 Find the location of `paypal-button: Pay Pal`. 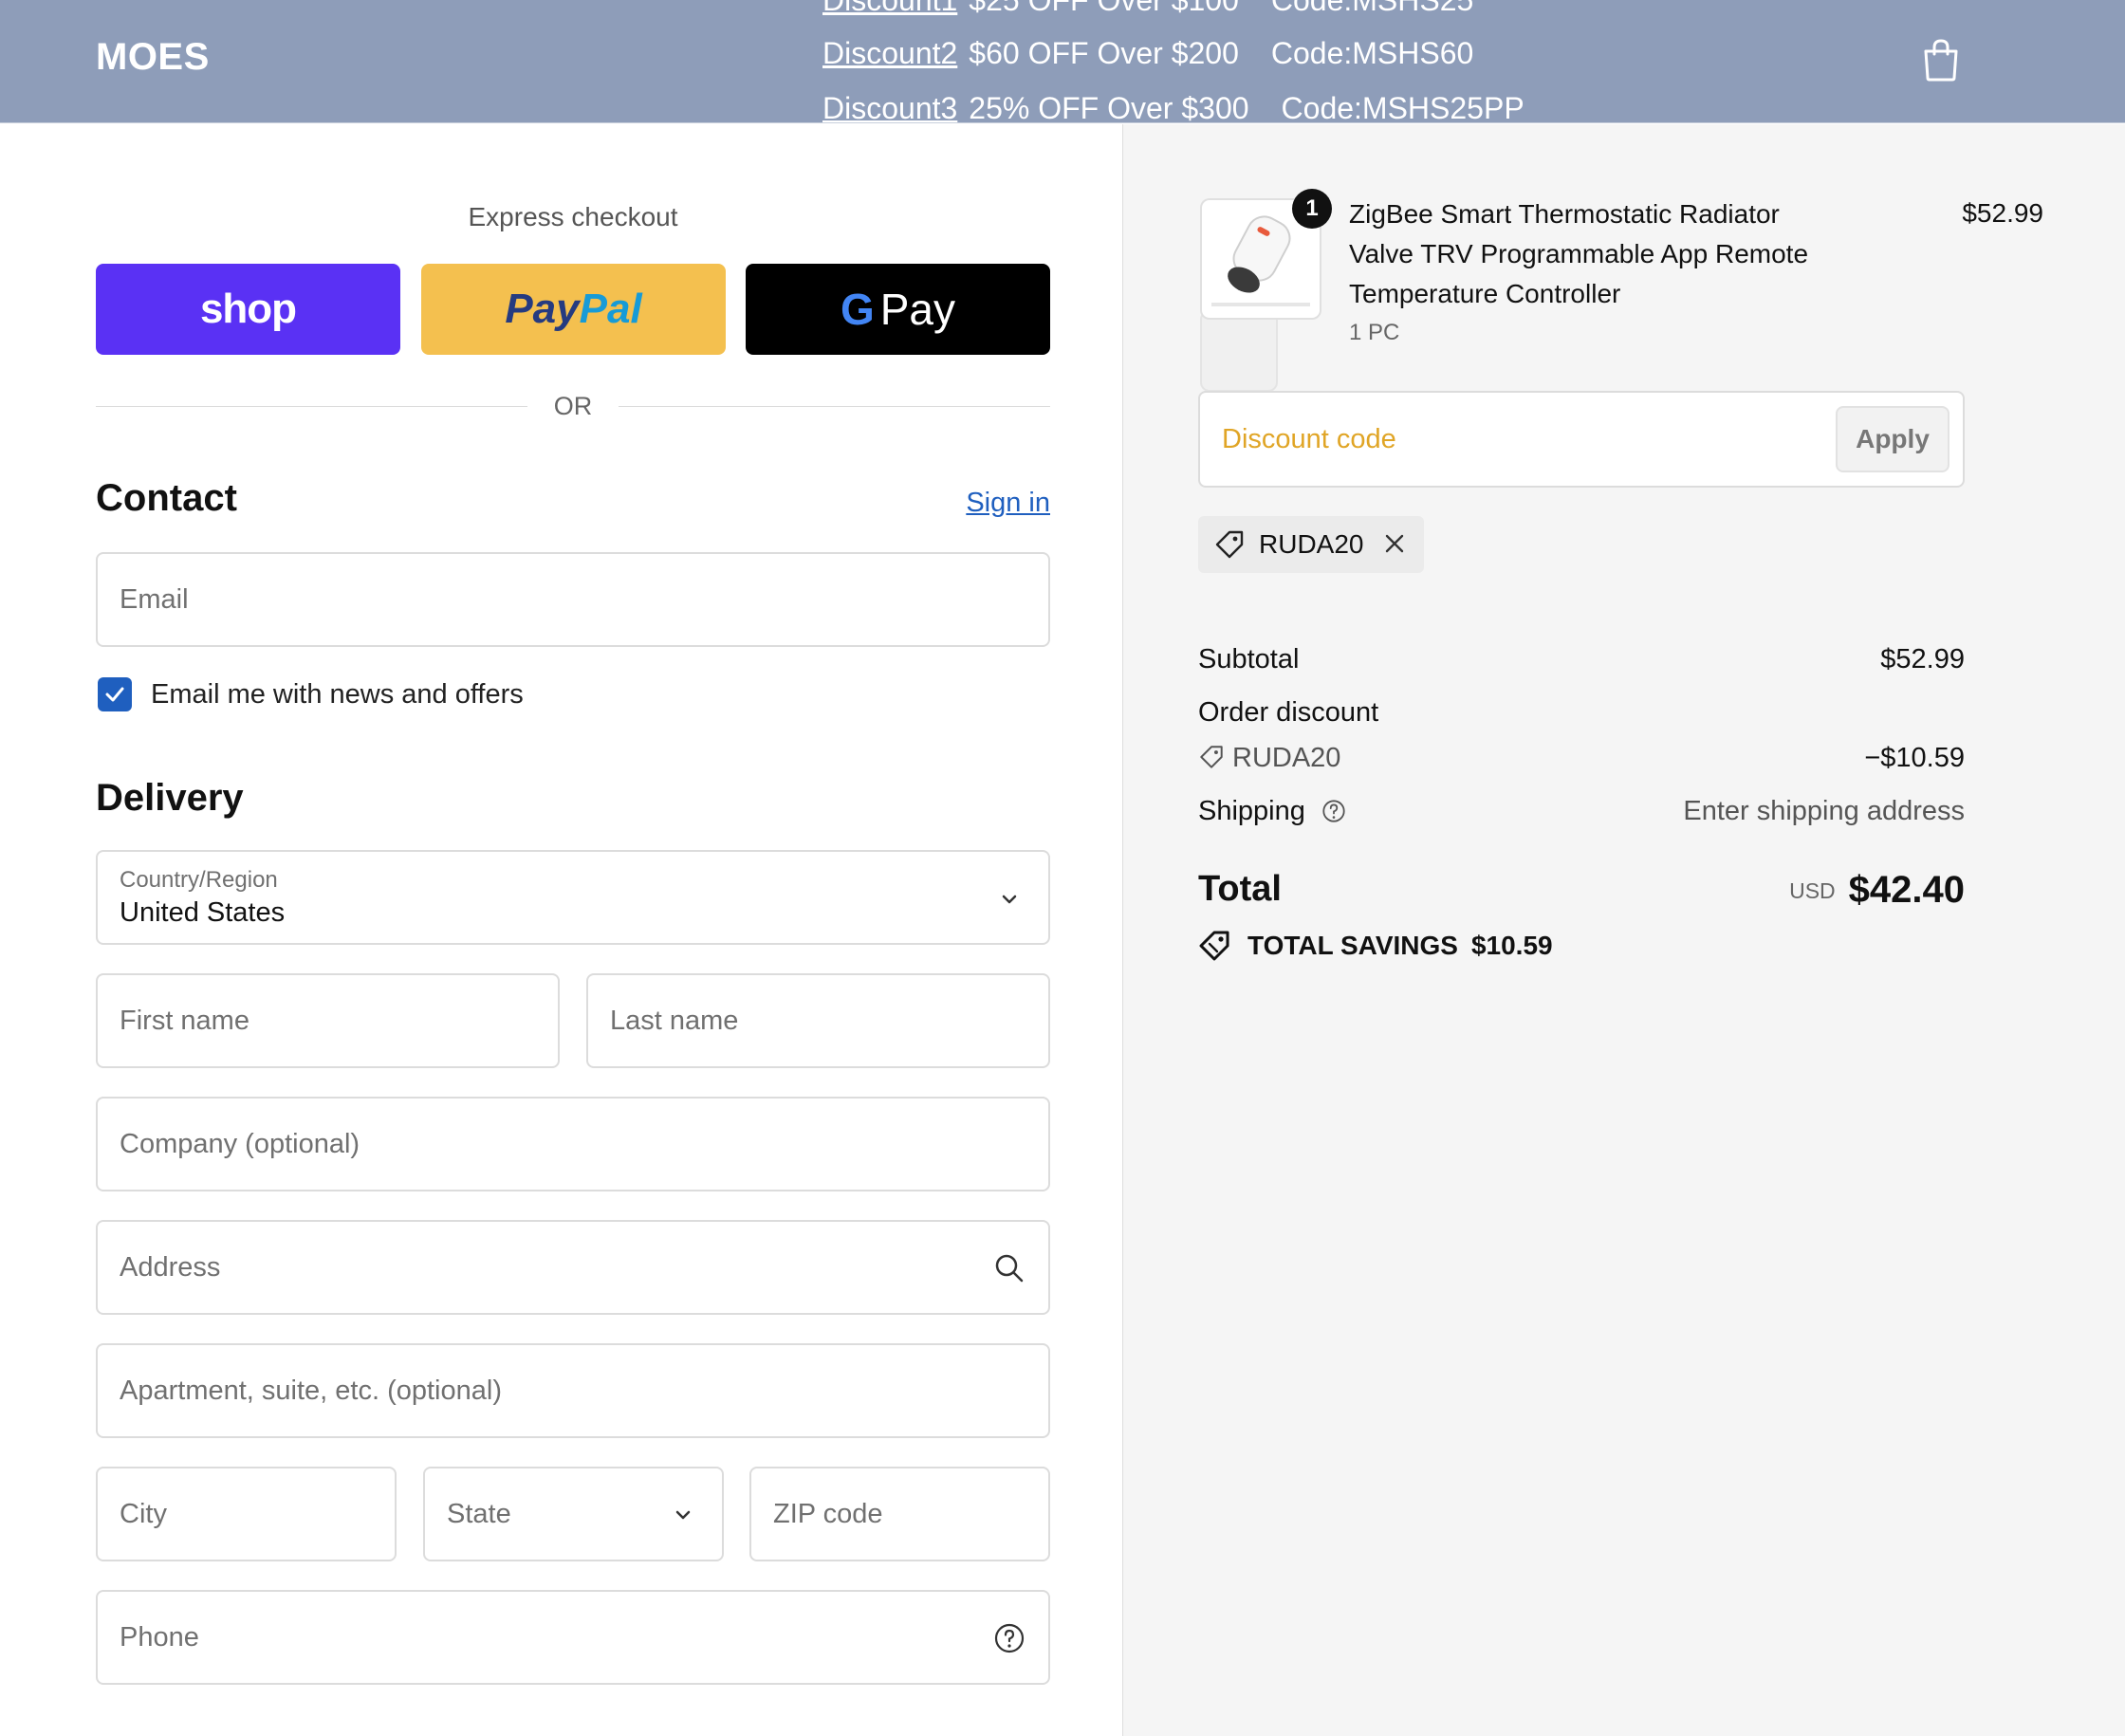

paypal-button: Pay Pal is located at coordinates (574, 309).